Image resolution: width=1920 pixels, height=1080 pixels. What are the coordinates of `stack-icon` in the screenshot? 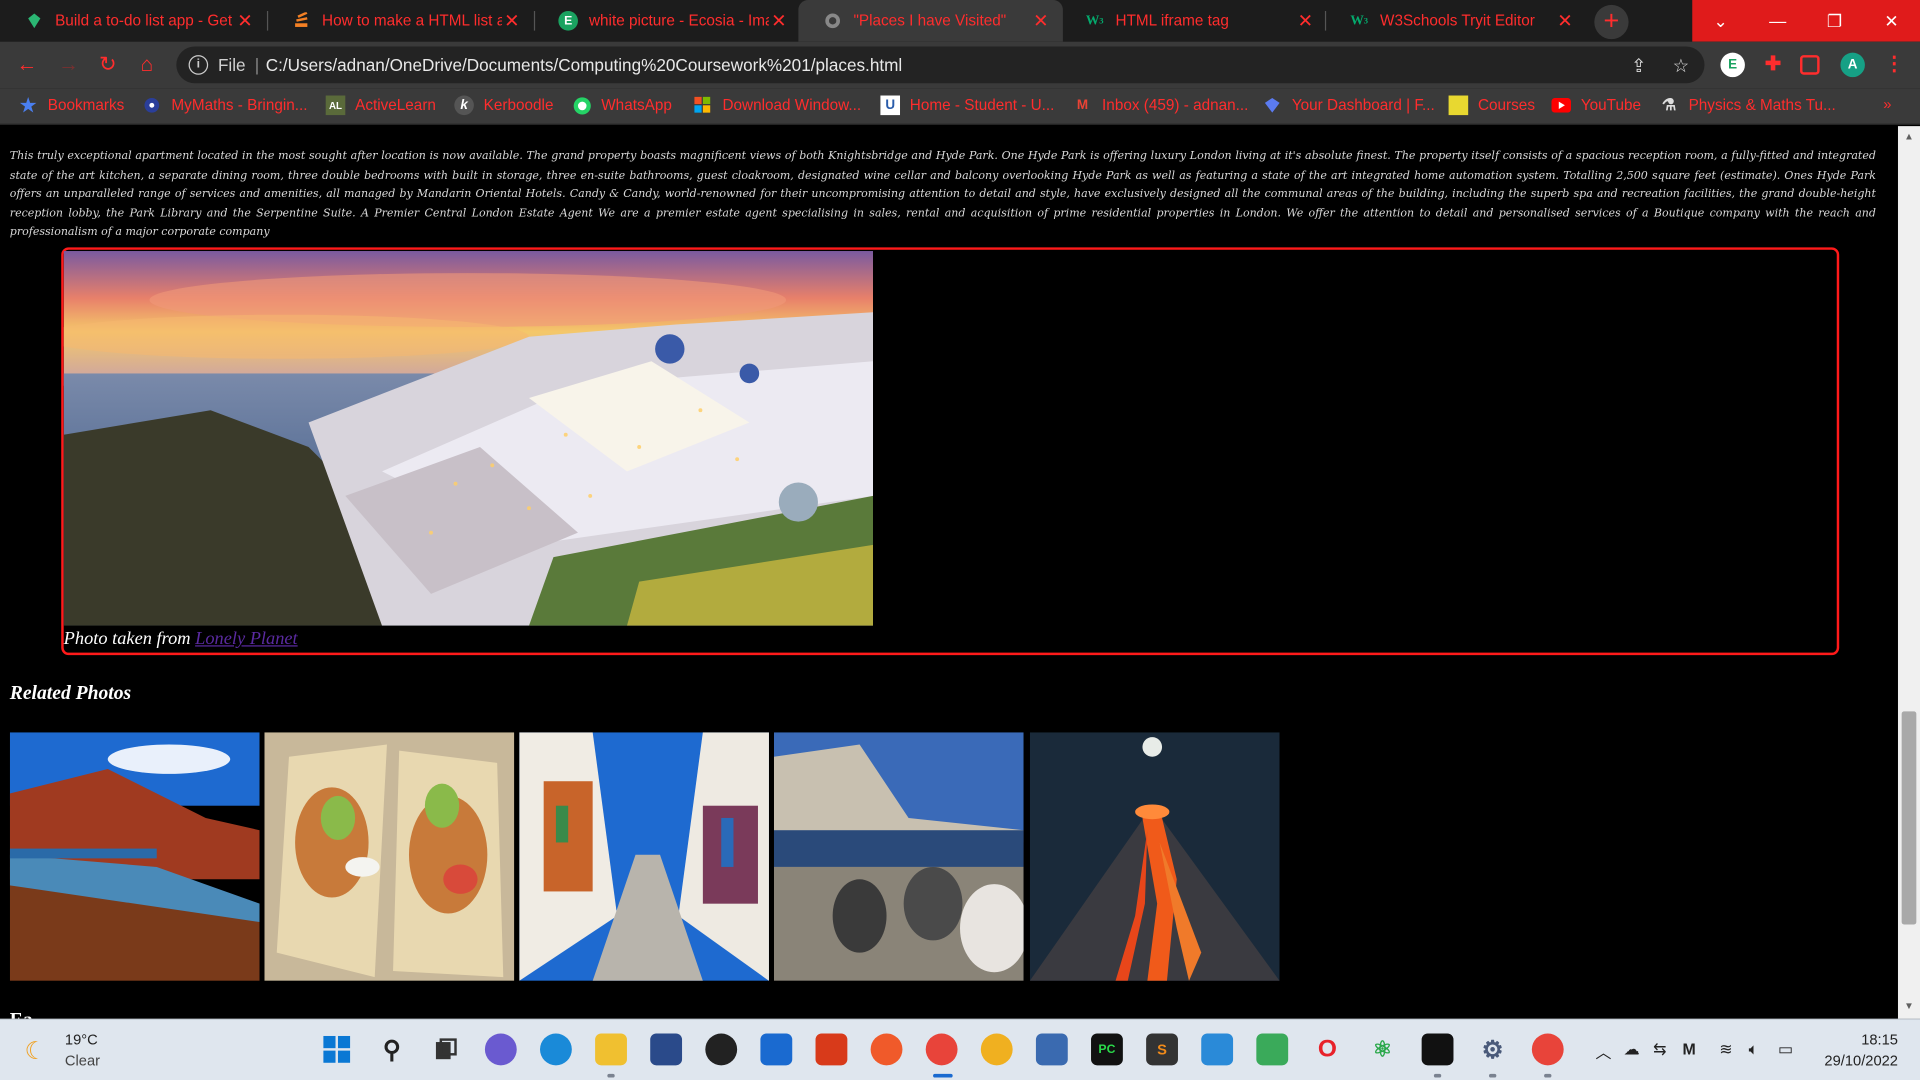 It's located at (301, 21).